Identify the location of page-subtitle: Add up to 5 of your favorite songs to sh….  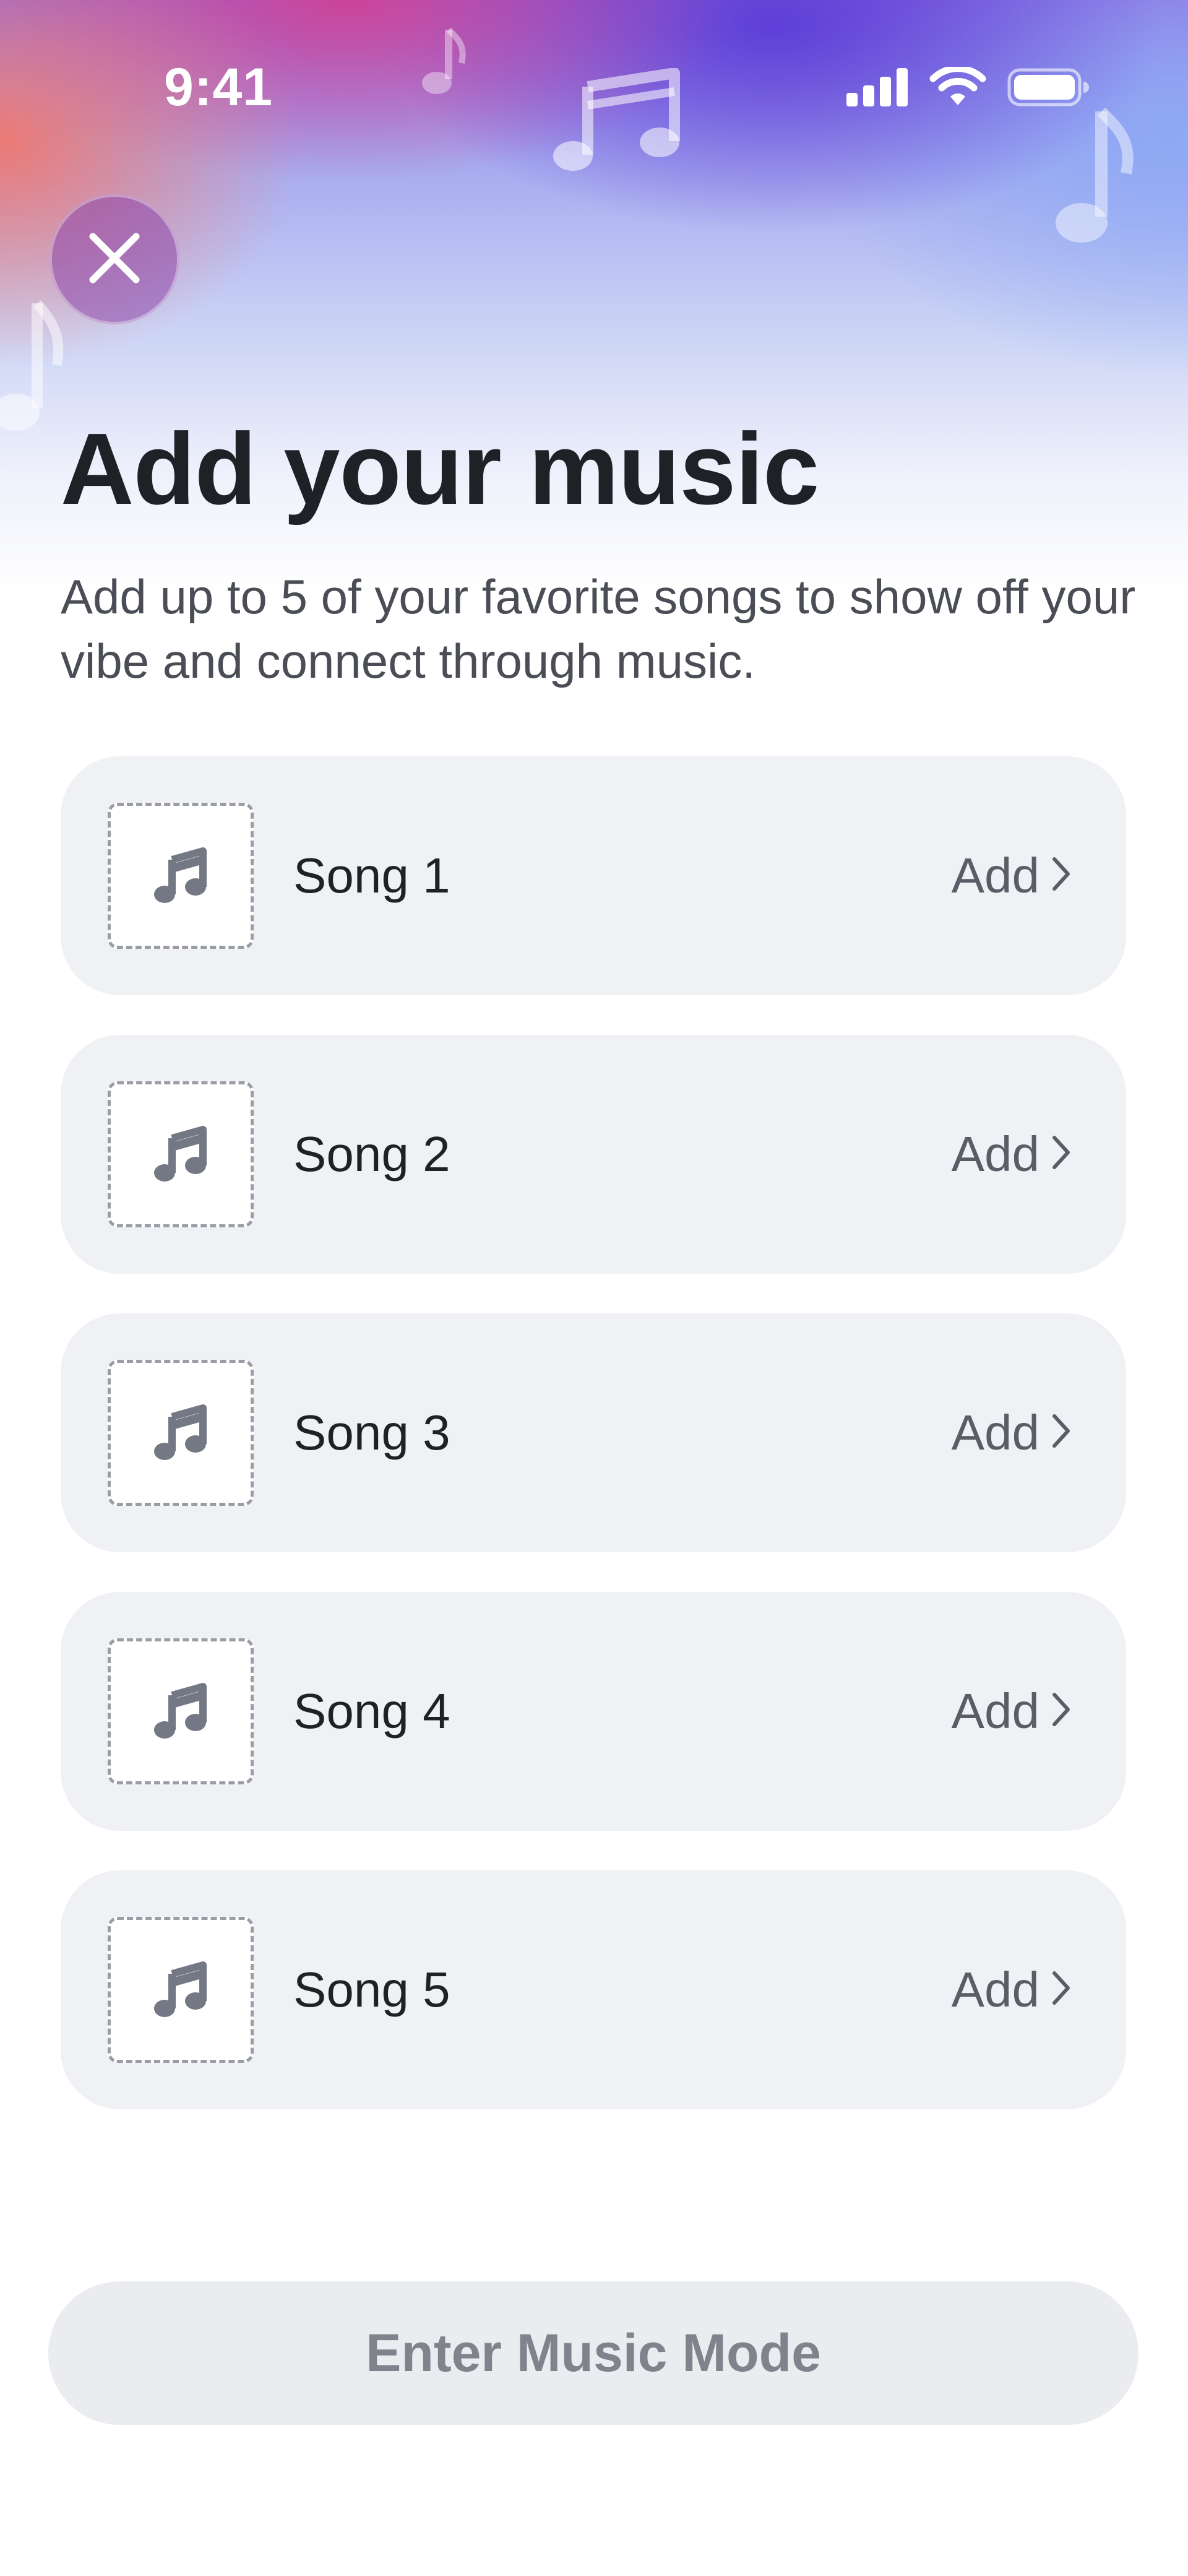
(598, 628).